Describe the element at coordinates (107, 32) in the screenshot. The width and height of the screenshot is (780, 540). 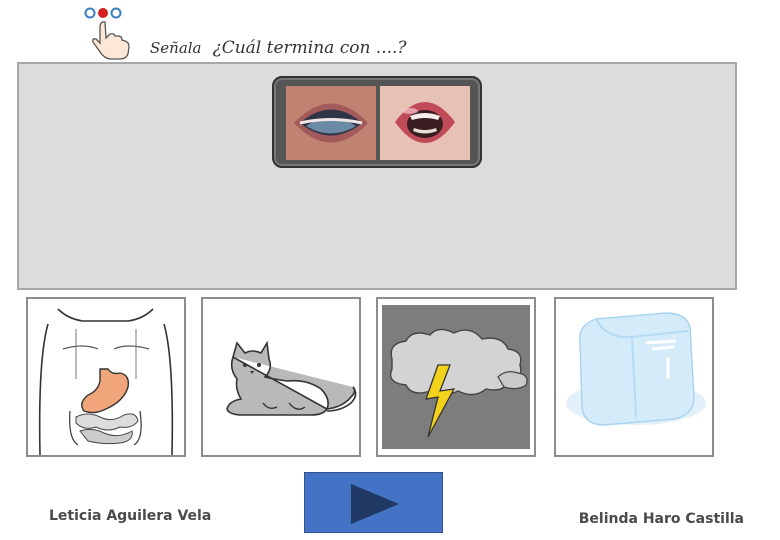
I see `pointing-hand-icon` at that location.